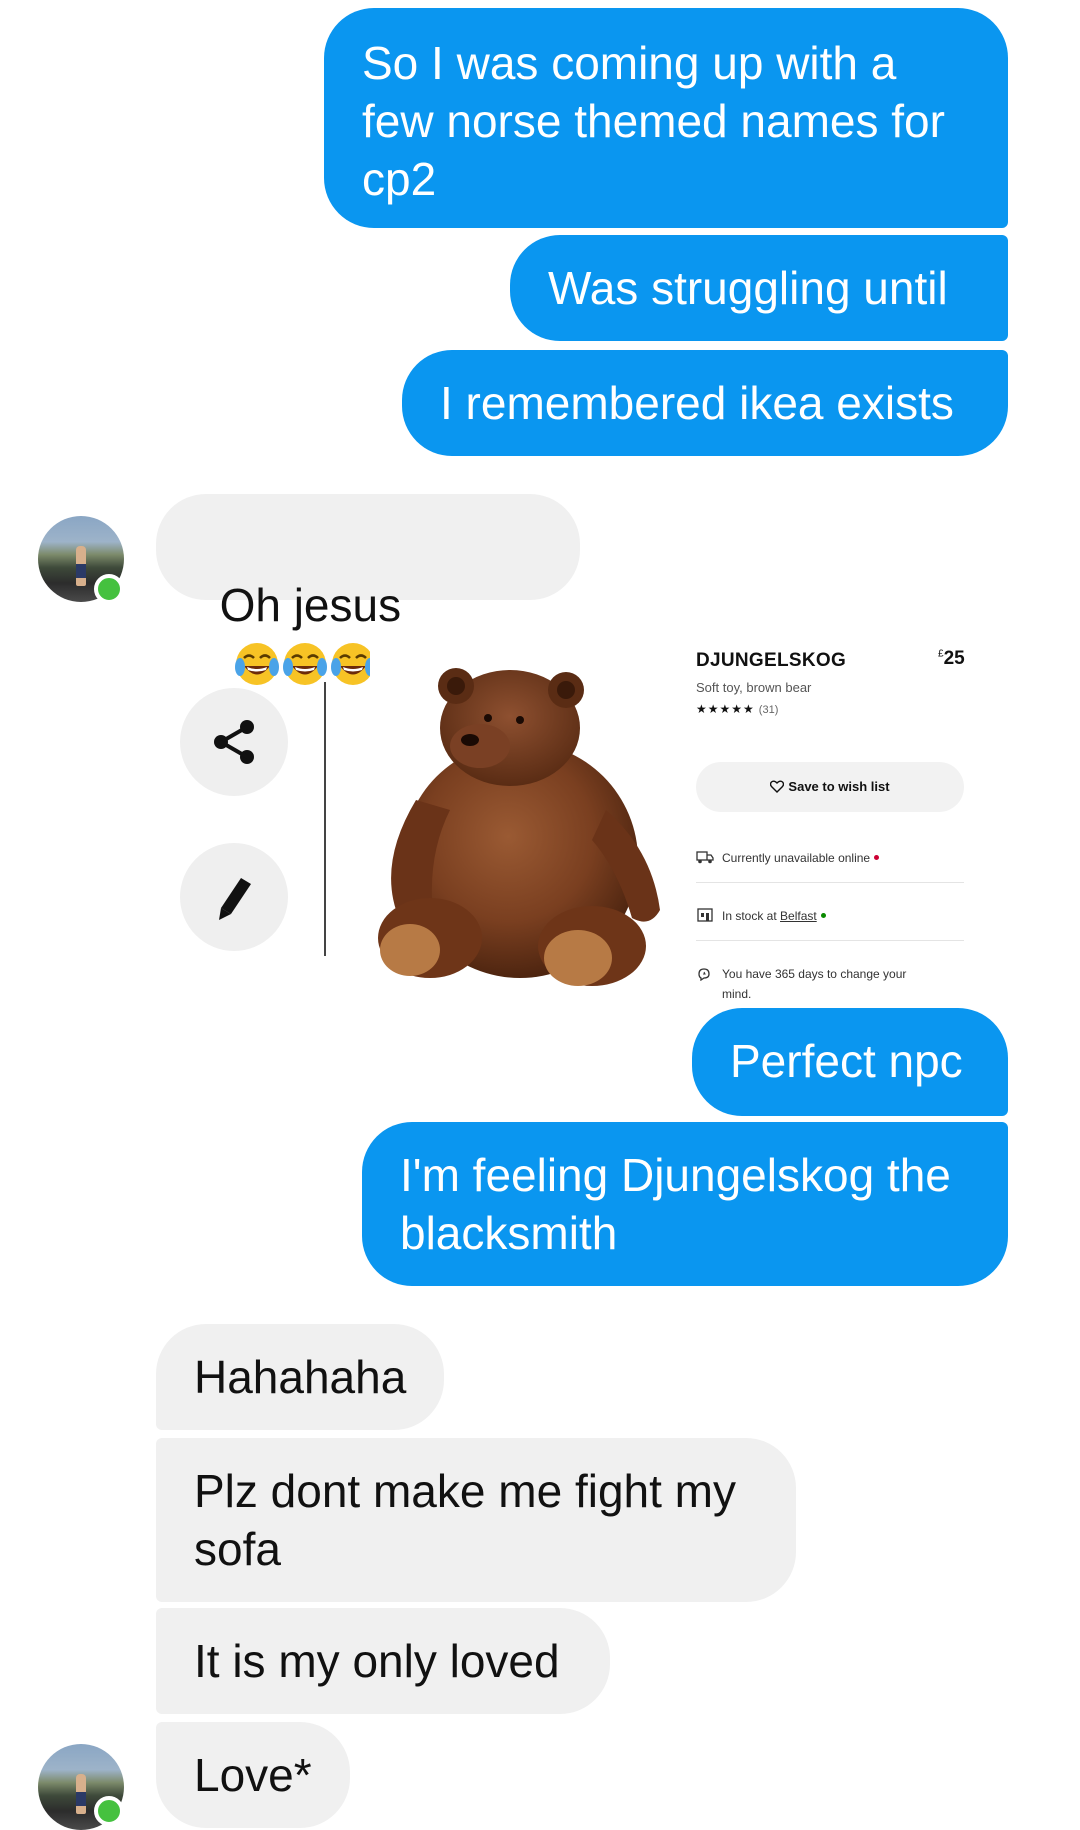 The height and width of the screenshot is (1830, 1080). What do you see at coordinates (951, 658) in the screenshot?
I see `product-price: £25` at bounding box center [951, 658].